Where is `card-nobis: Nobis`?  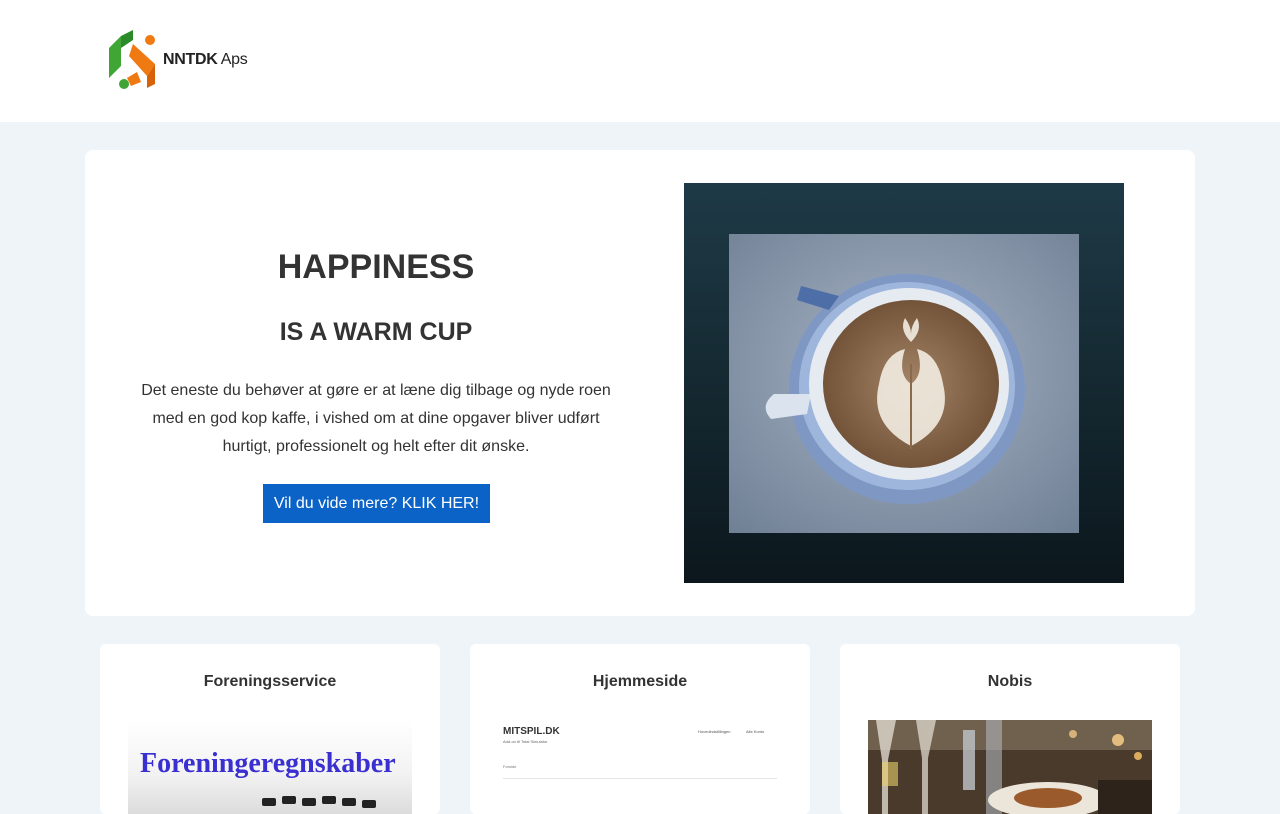 card-nobis: Nobis is located at coordinates (1010, 729).